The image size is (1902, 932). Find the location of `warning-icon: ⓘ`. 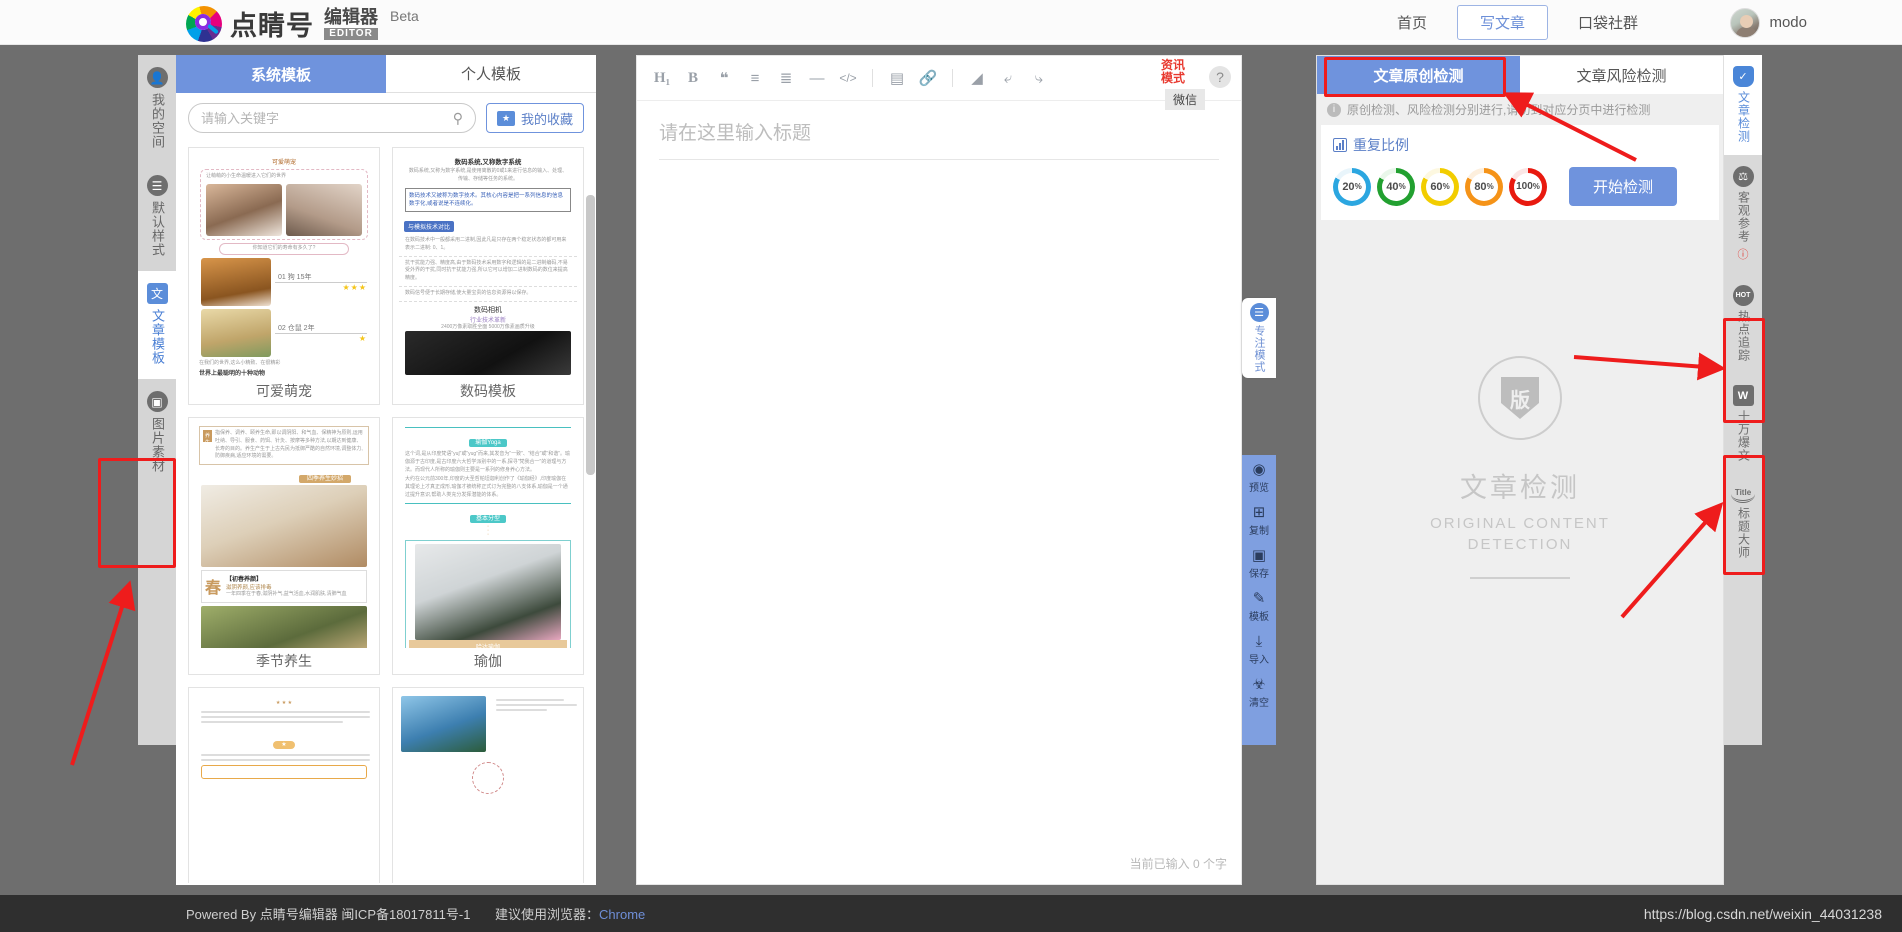

warning-icon: ⓘ is located at coordinates (1743, 255).